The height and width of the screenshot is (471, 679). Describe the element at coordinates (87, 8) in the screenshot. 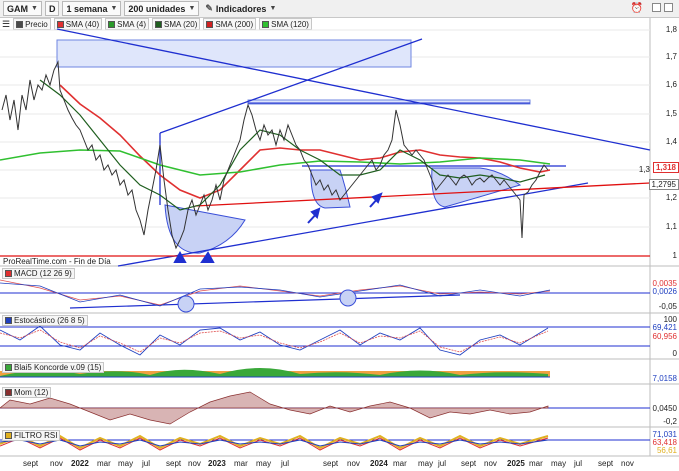

I see `period-label: 1 semana` at that location.